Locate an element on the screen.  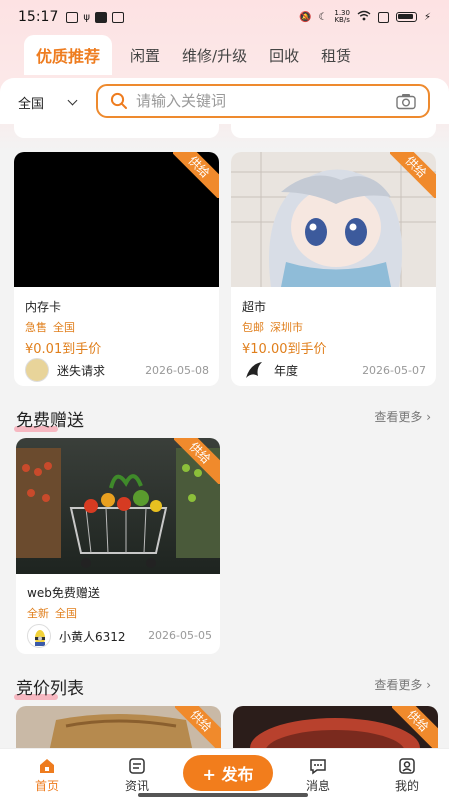
search-box is located at coordinates (263, 101).